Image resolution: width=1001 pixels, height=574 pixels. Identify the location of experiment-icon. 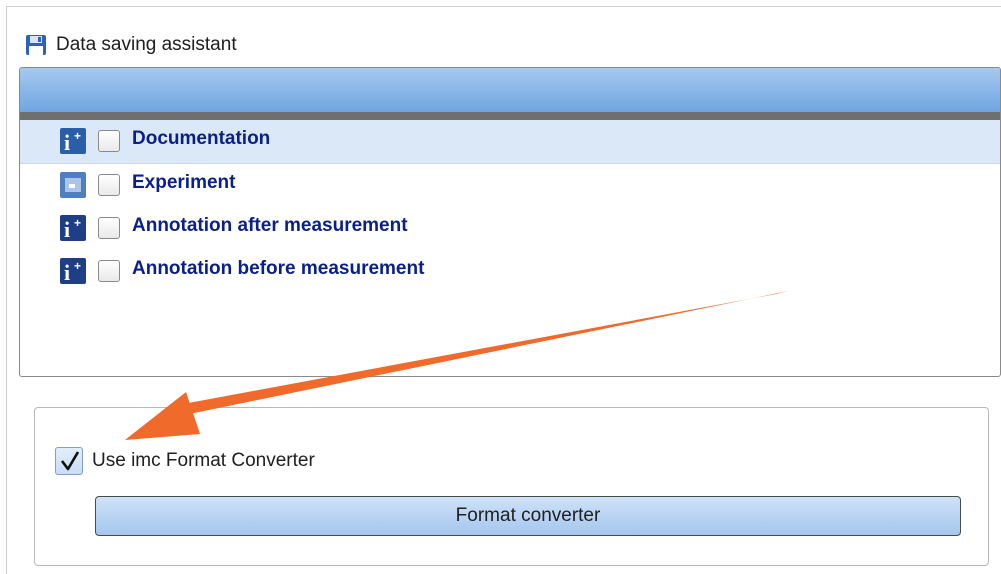
(73, 185).